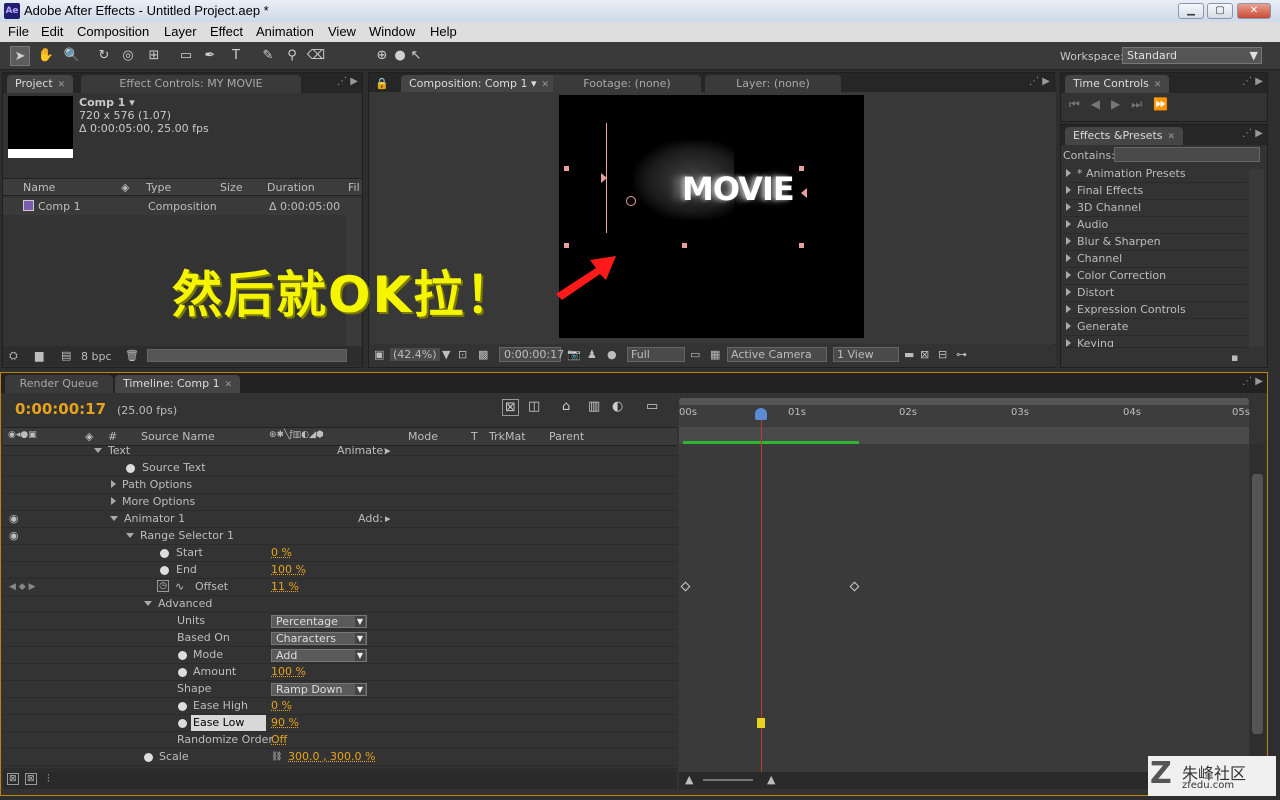 The image size is (1280, 800). Describe the element at coordinates (226, 31) in the screenshot. I see `menu-effect: Effect` at that location.